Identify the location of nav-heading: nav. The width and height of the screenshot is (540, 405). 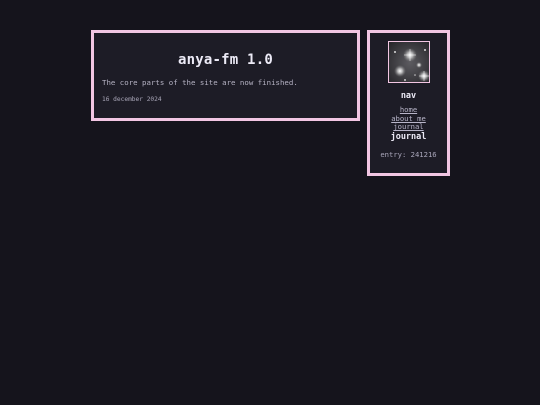
(408, 96).